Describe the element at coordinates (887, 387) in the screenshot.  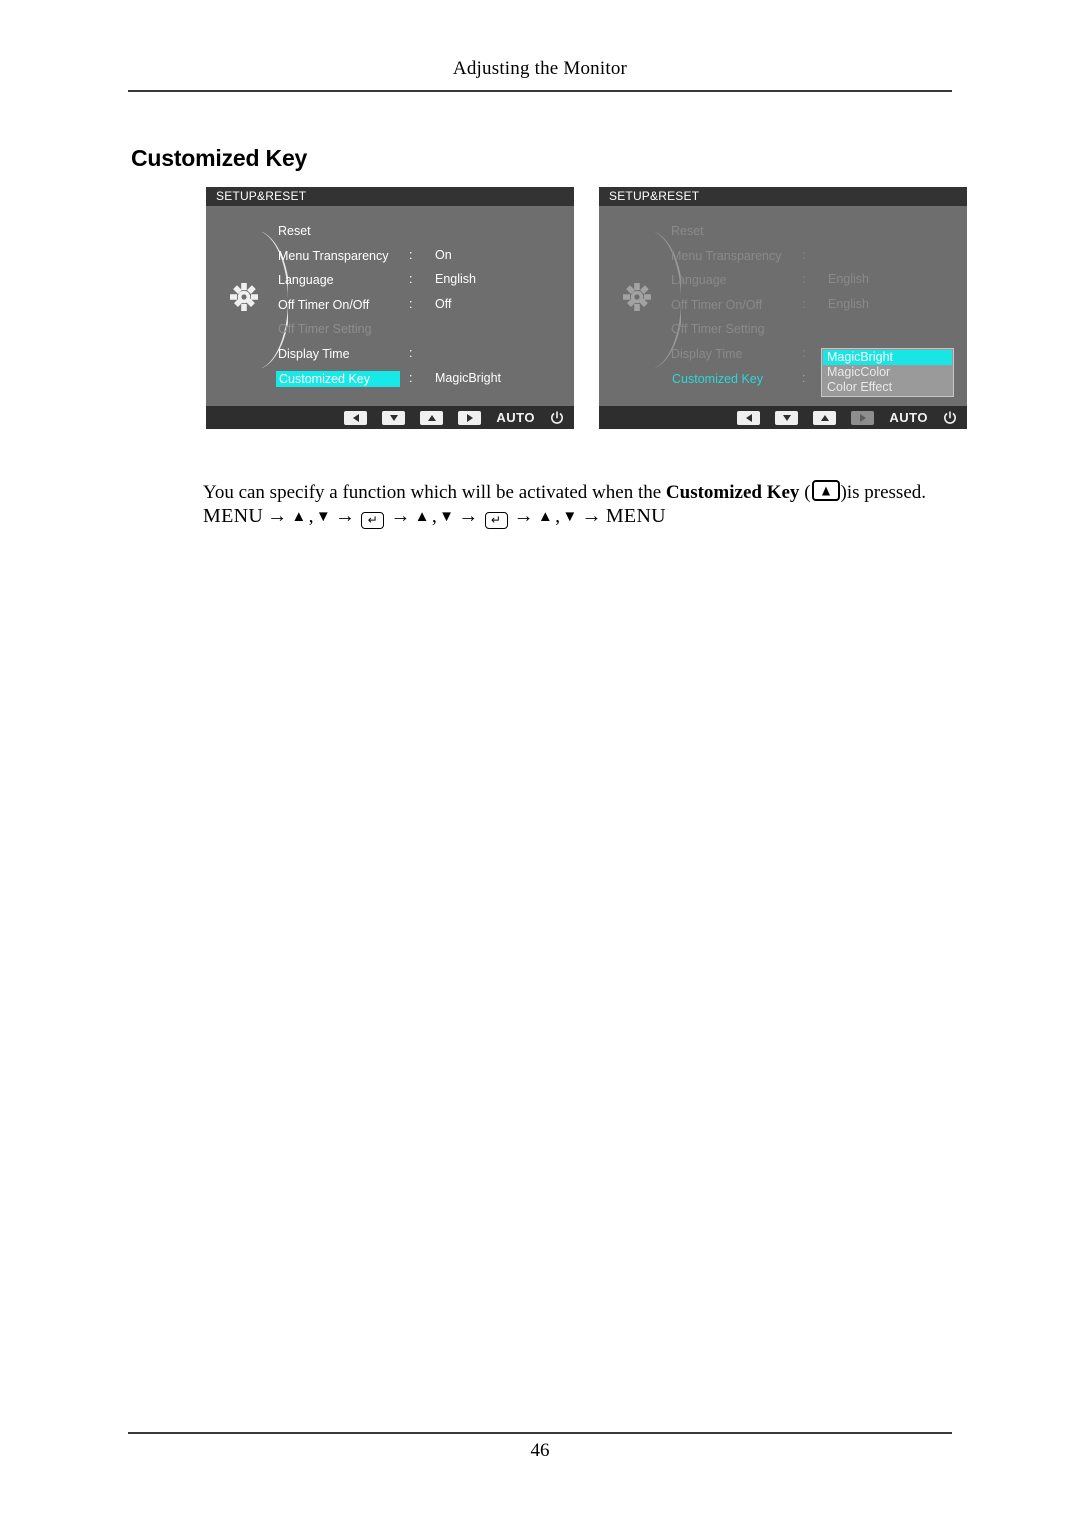
I see `dropdown-option-color-effect: Color Effect` at that location.